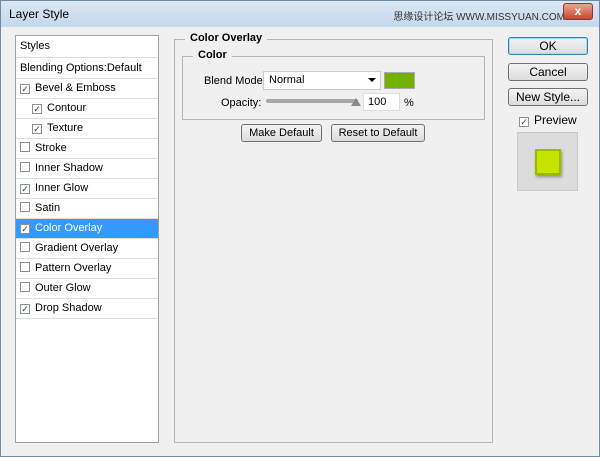  I want to click on style-item-texture: ✓ Texture, so click(87, 129).